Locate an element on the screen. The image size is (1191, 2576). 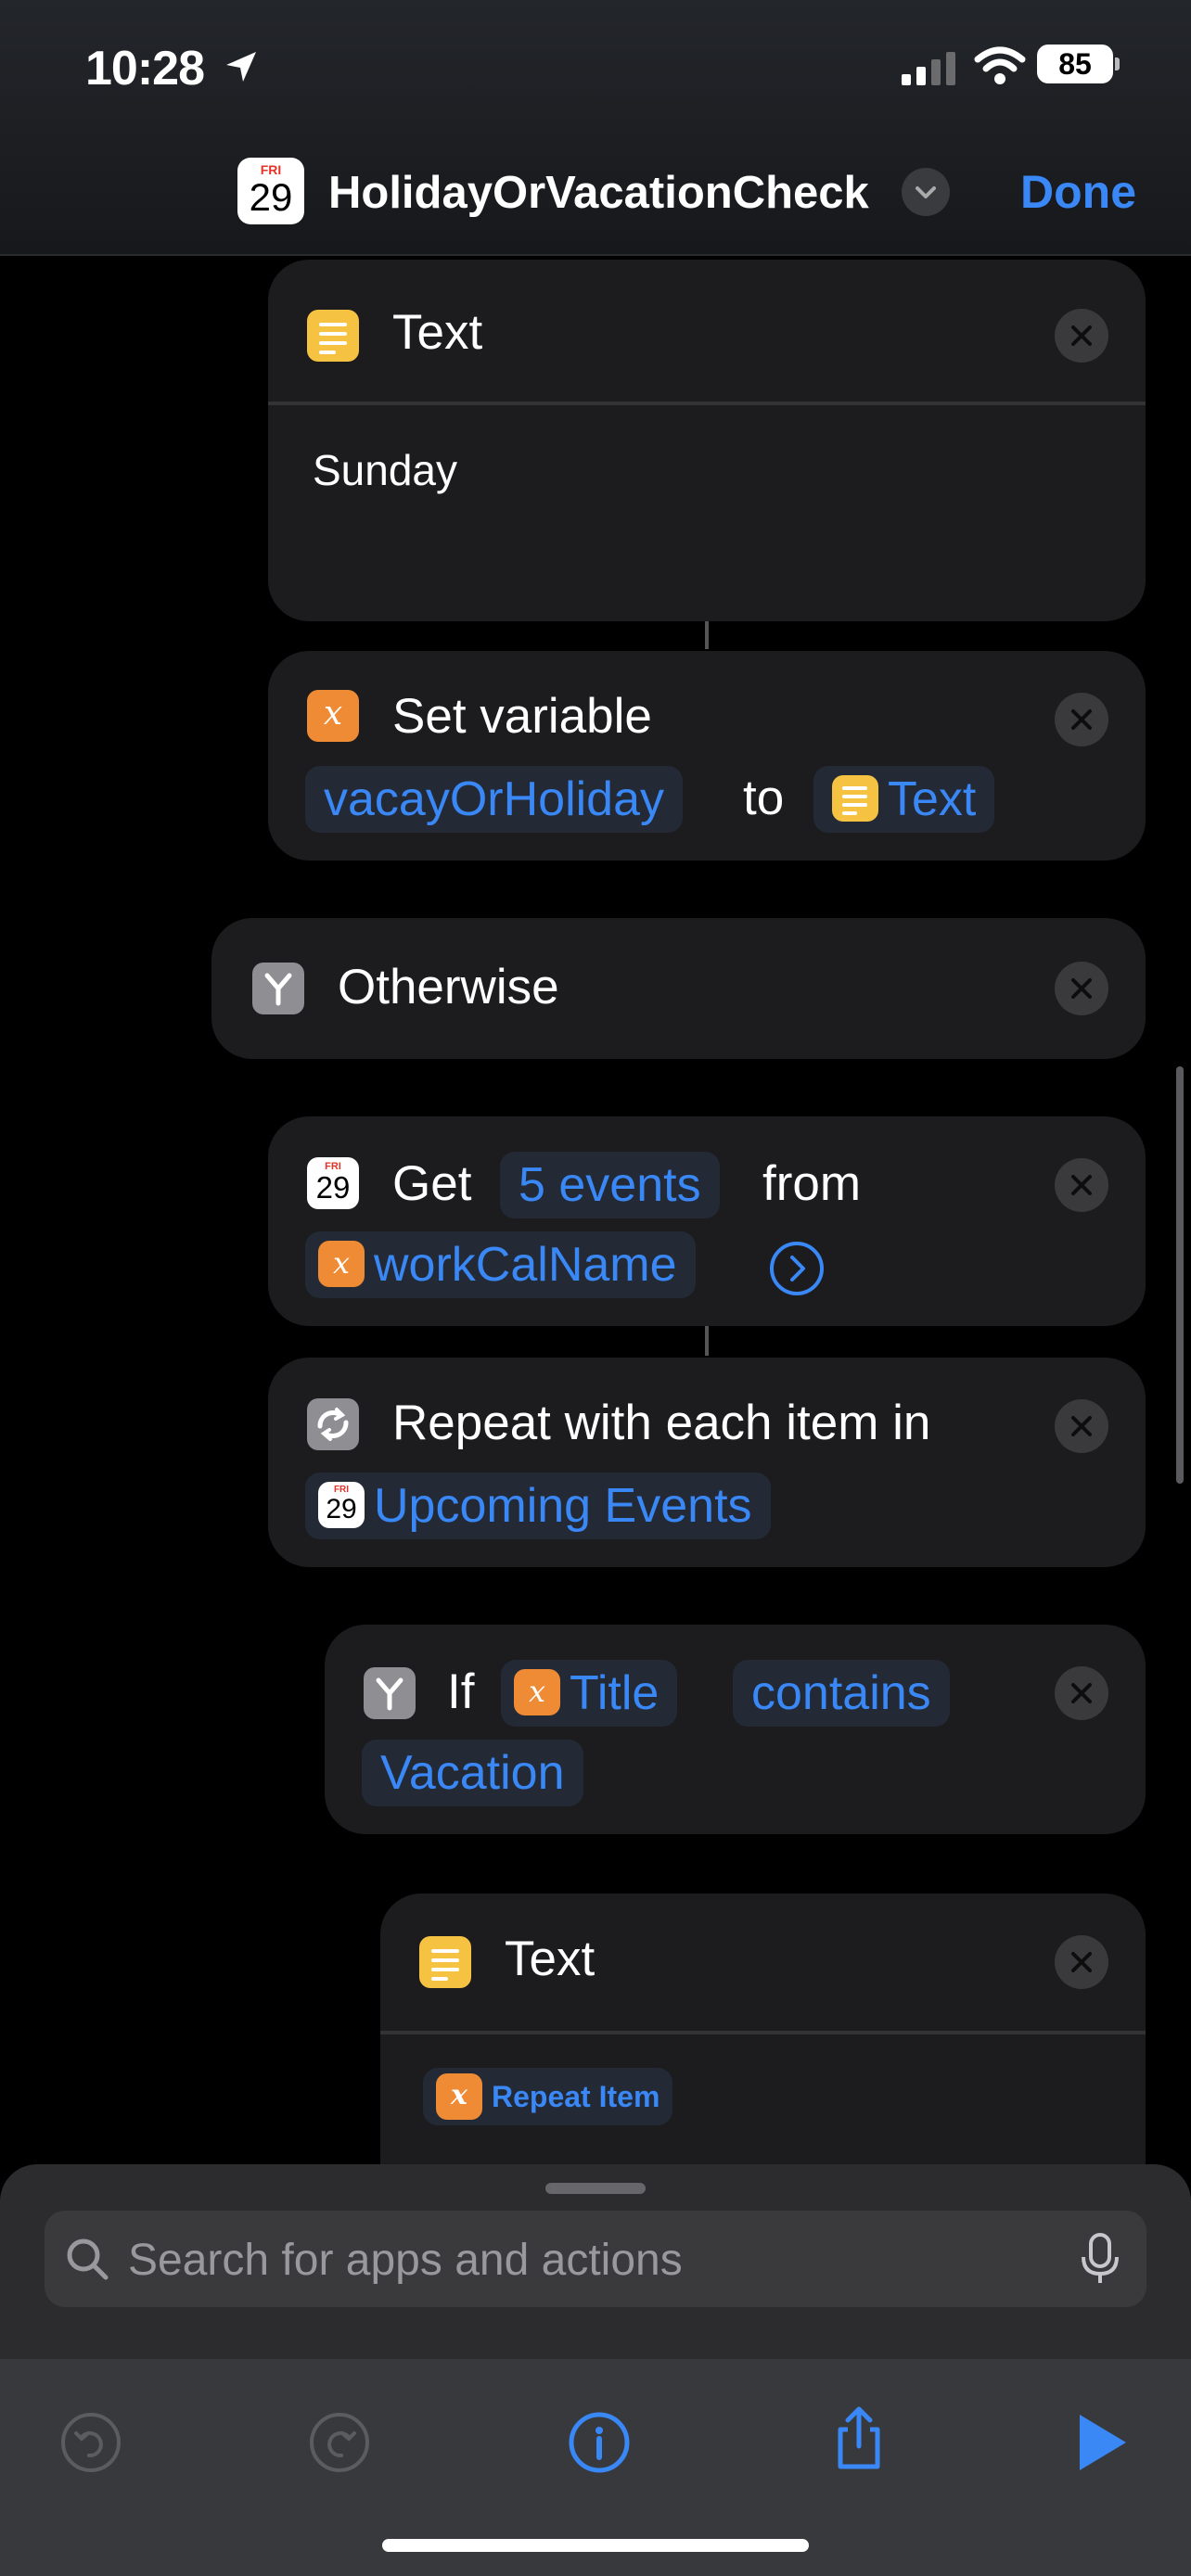
shortcut-title: HolidayOrVacationCheck is located at coordinates (598, 193).